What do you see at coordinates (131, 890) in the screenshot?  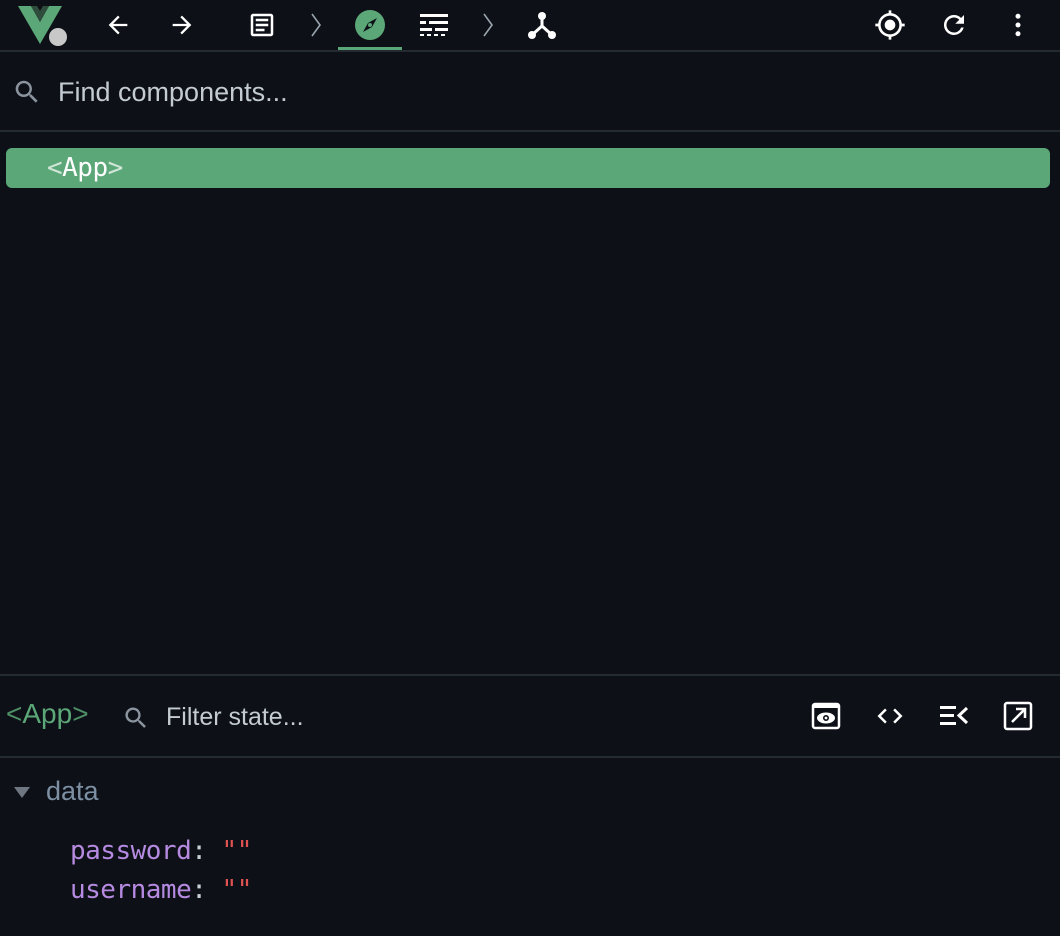 I see `state-key: username` at bounding box center [131, 890].